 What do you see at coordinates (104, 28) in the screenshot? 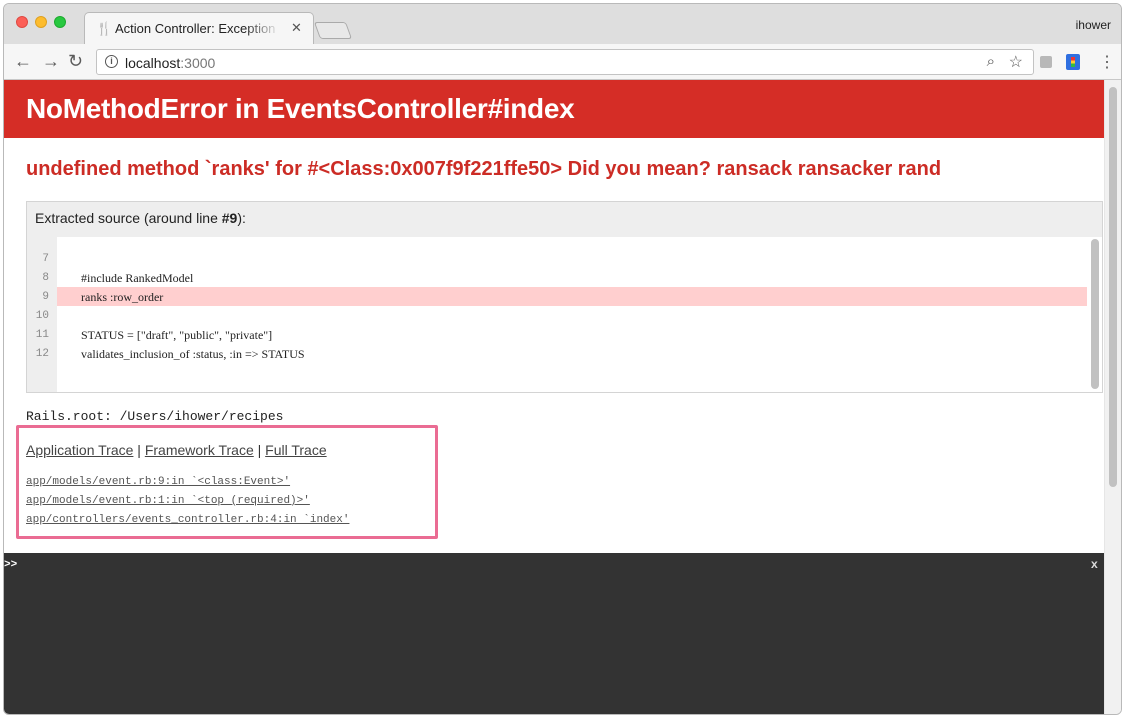
I see `fork-knife-icon: 🍴` at bounding box center [104, 28].